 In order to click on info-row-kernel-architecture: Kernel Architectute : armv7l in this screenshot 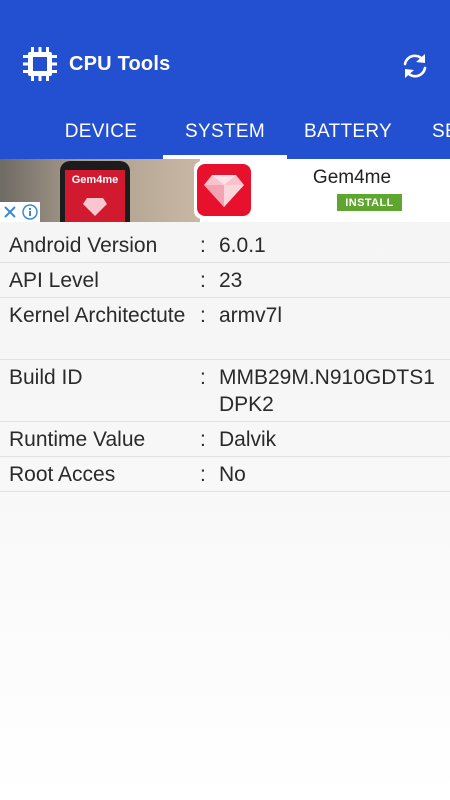, I will do `click(225, 329)`.